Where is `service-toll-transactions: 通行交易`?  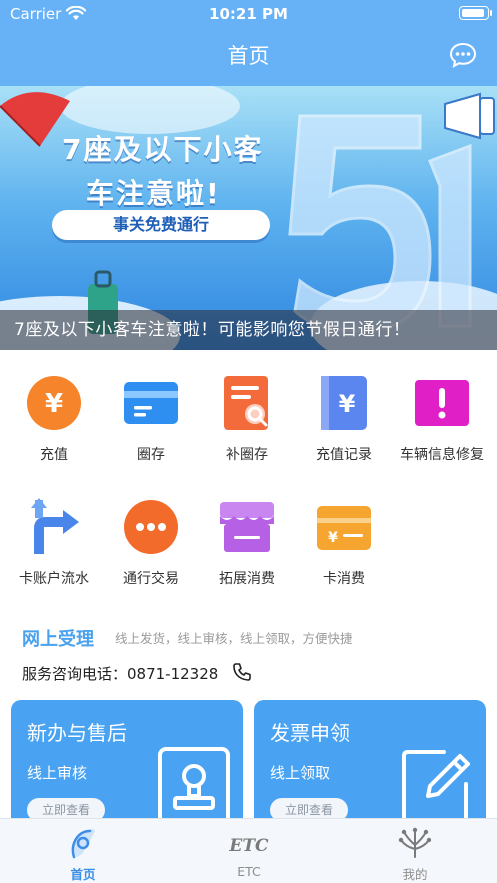
service-toll-transactions: 通行交易 is located at coordinates (151, 543).